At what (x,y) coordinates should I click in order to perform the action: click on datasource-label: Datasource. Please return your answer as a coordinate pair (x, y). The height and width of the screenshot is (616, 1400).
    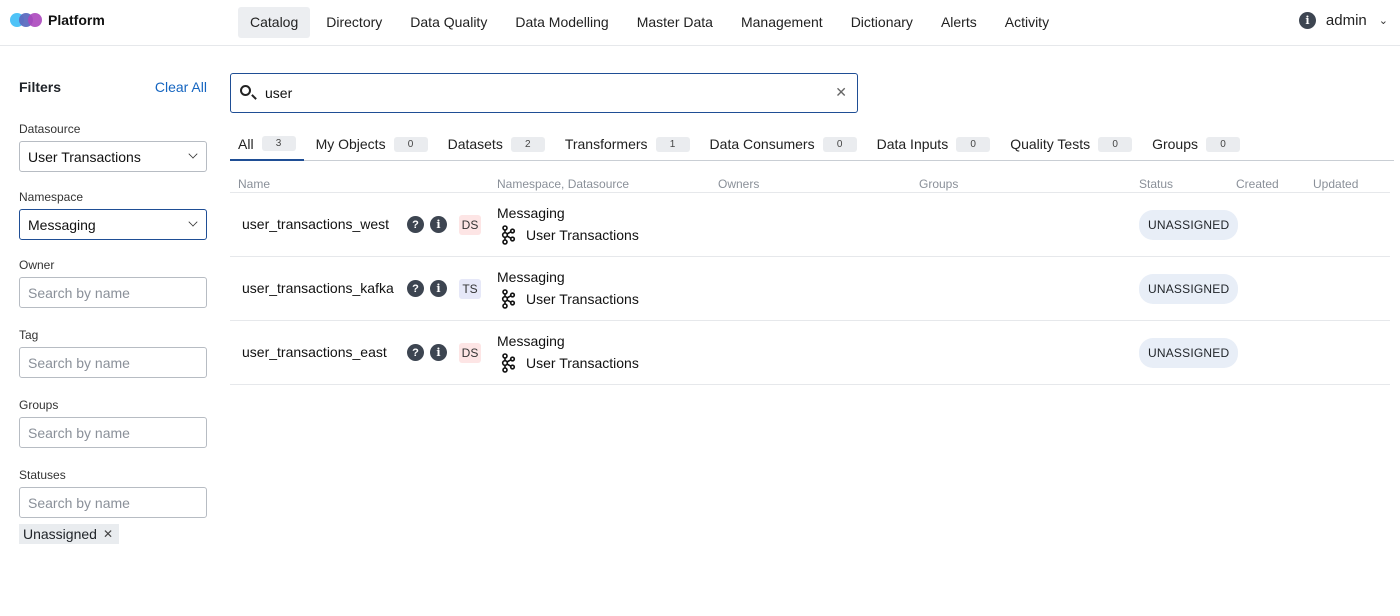
    Looking at the image, I should click on (50, 129).